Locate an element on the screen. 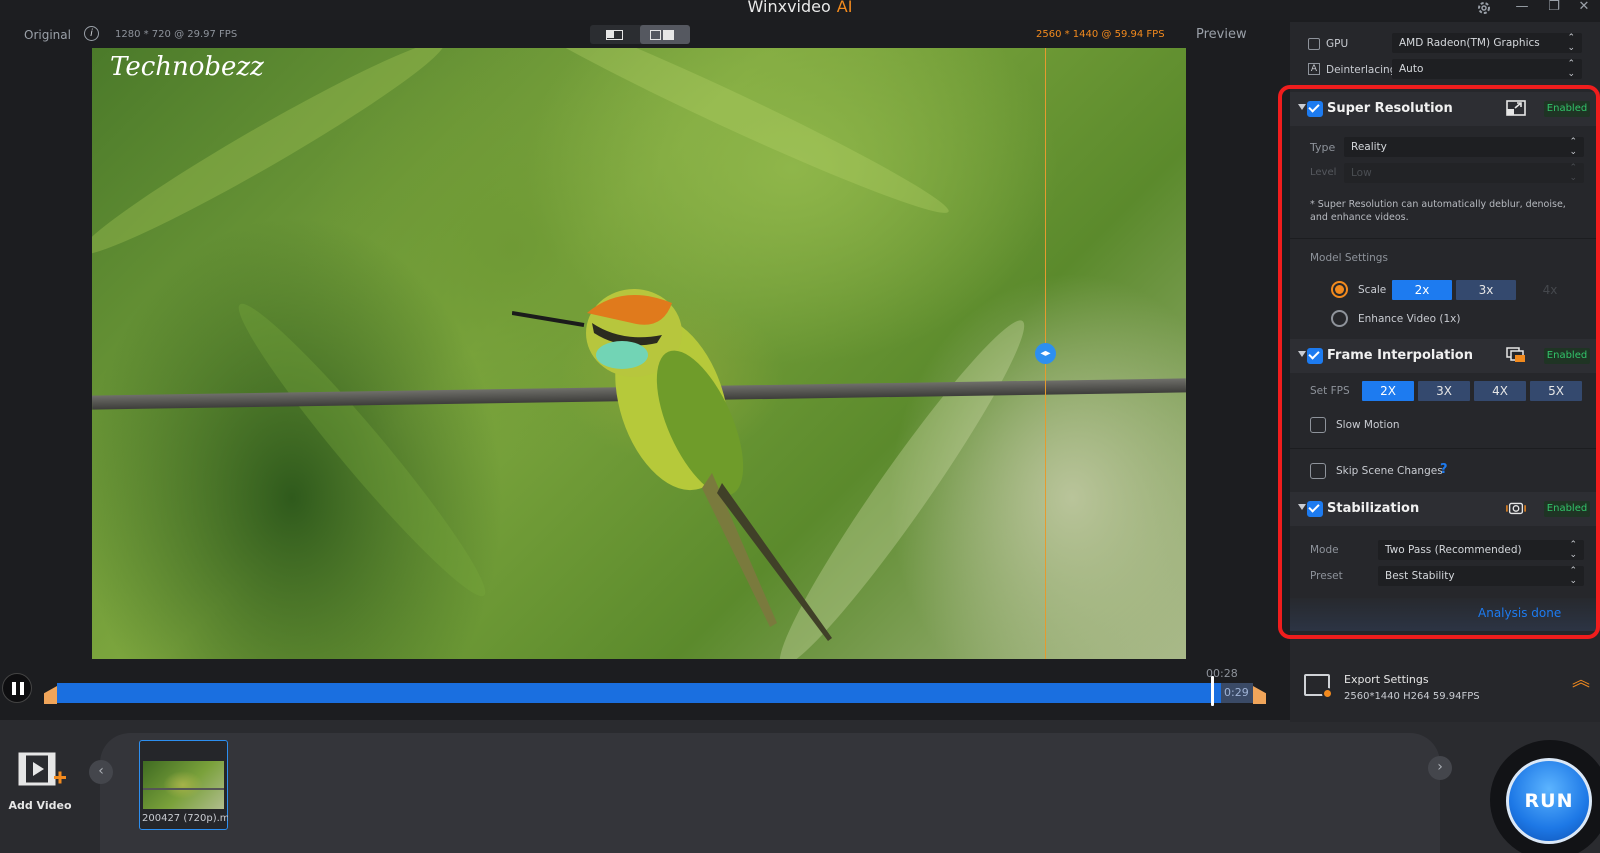 Image resolution: width=1600 pixels, height=853 pixels. output-resolution: 2560 * 1440 @ 59.94 FPS is located at coordinates (1100, 34).